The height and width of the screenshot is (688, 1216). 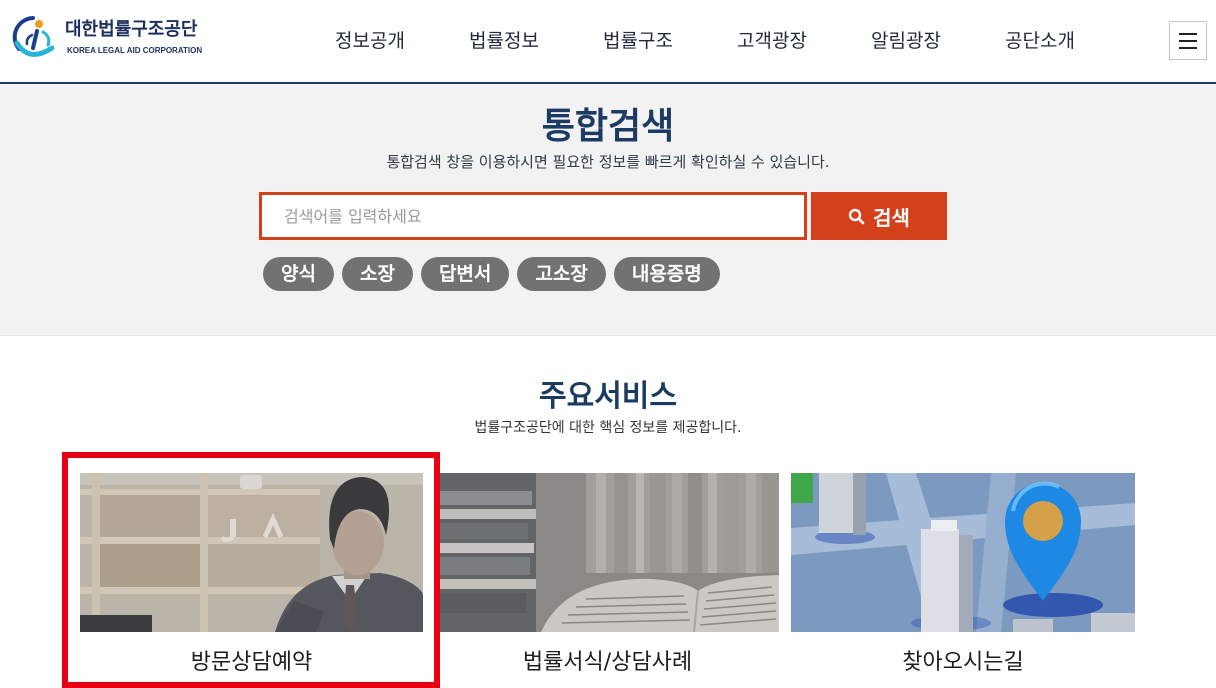 What do you see at coordinates (370, 41) in the screenshot?
I see `nav-item-info-disclosure: 정보공개` at bounding box center [370, 41].